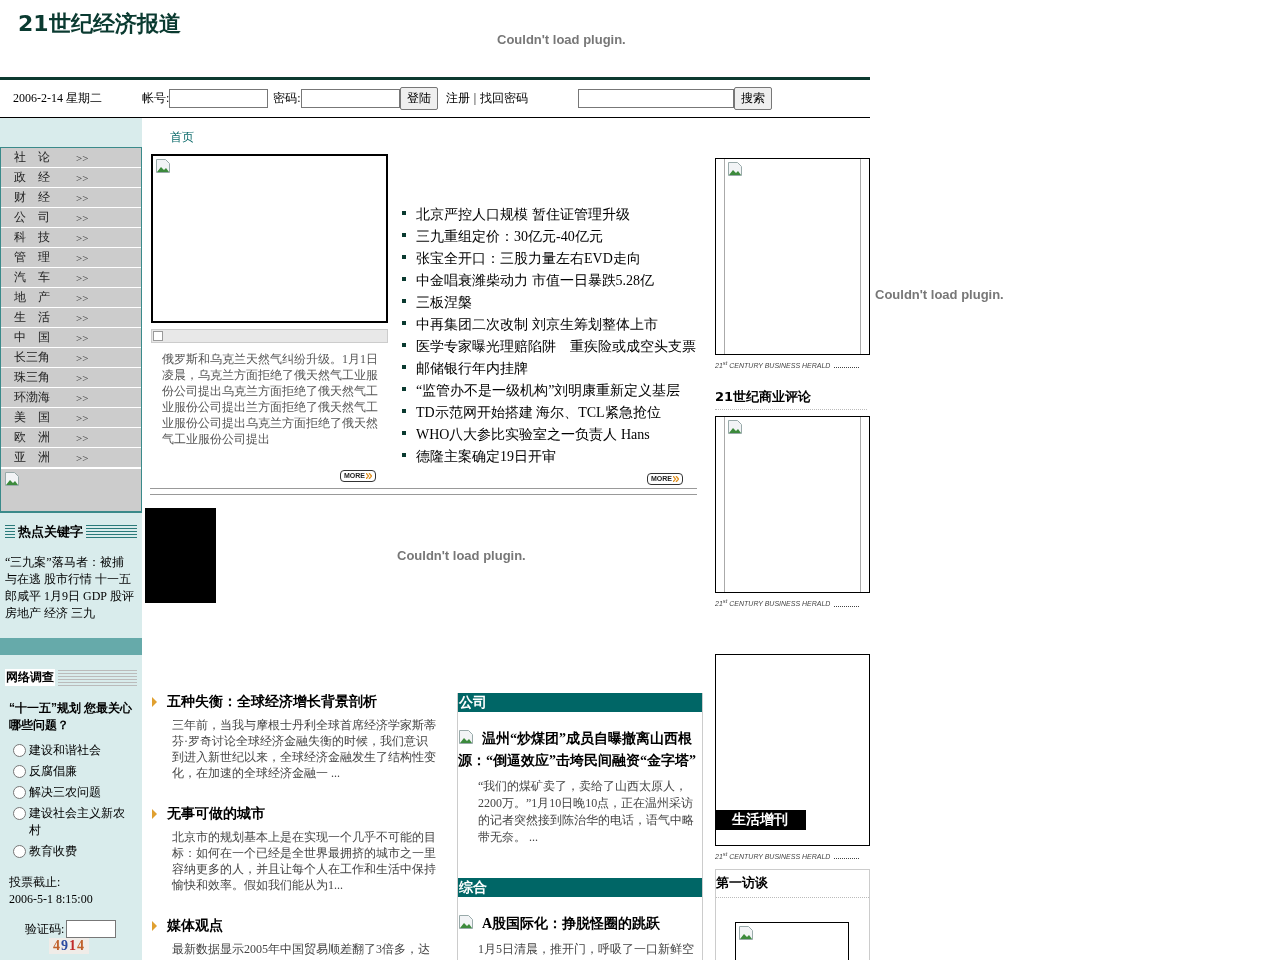  What do you see at coordinates (35, 882) in the screenshot?
I see `deadline-label: 投票截止:` at bounding box center [35, 882].